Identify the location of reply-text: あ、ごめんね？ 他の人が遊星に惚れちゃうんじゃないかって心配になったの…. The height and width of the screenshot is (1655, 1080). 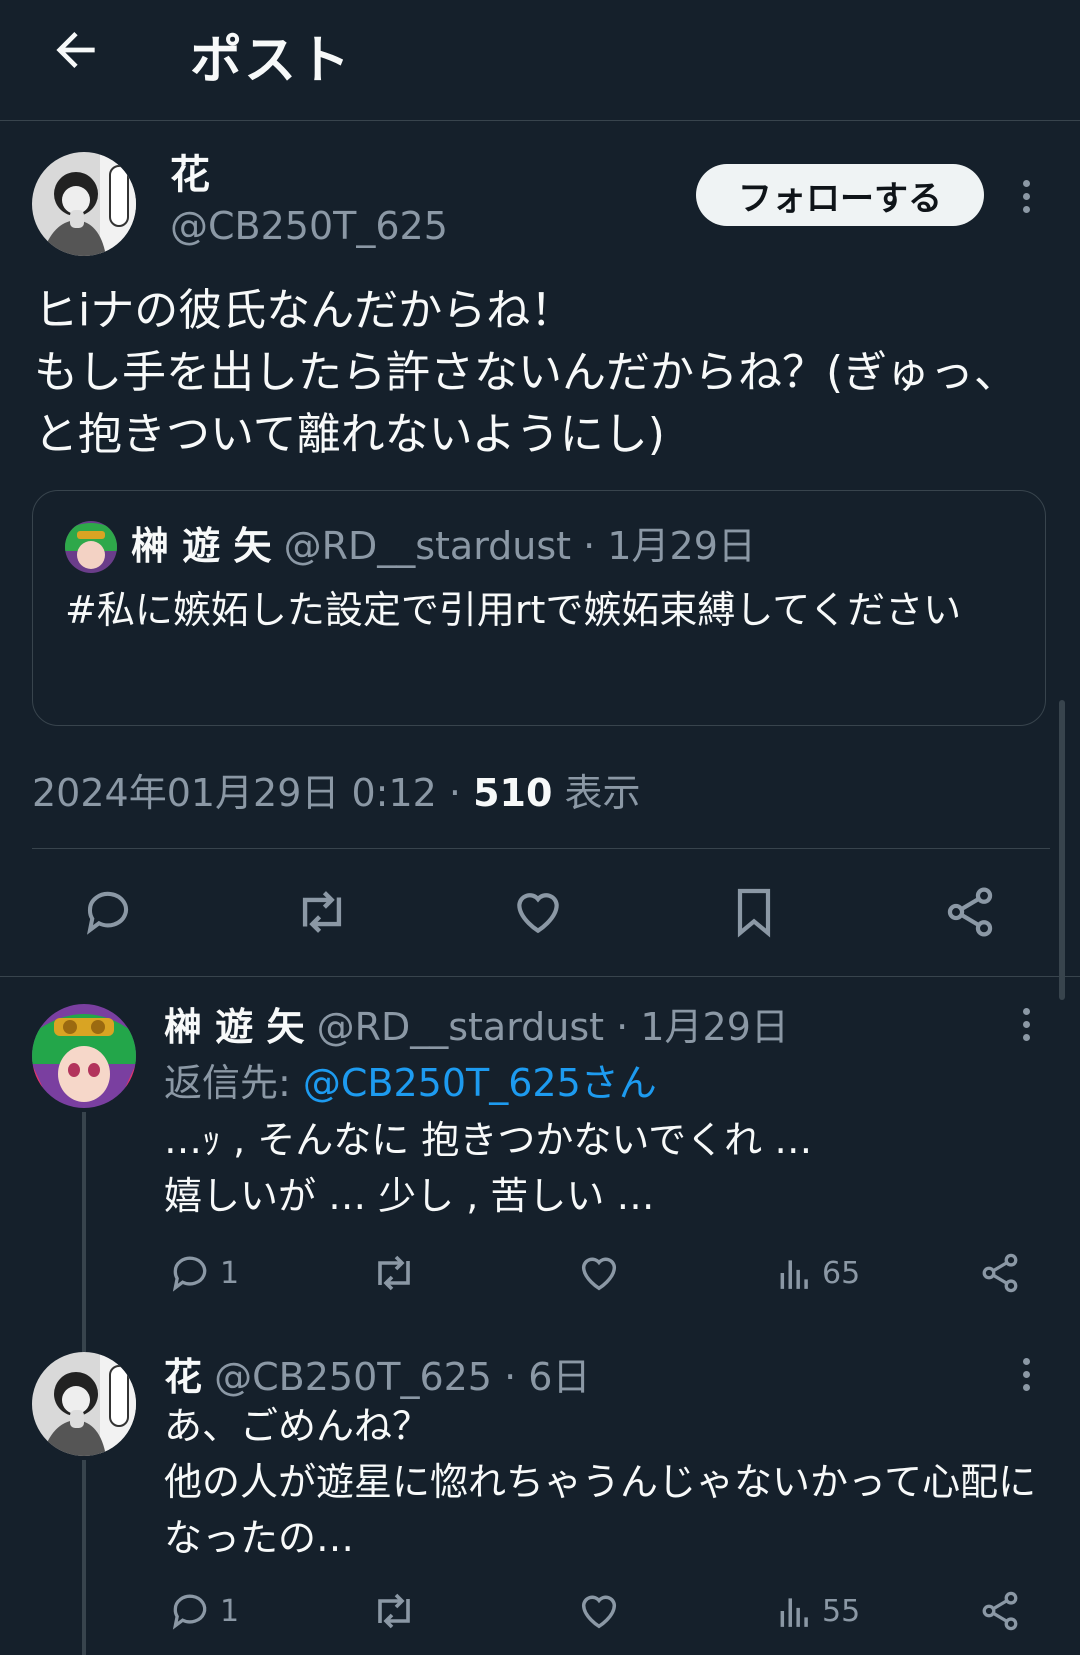
(600, 1482).